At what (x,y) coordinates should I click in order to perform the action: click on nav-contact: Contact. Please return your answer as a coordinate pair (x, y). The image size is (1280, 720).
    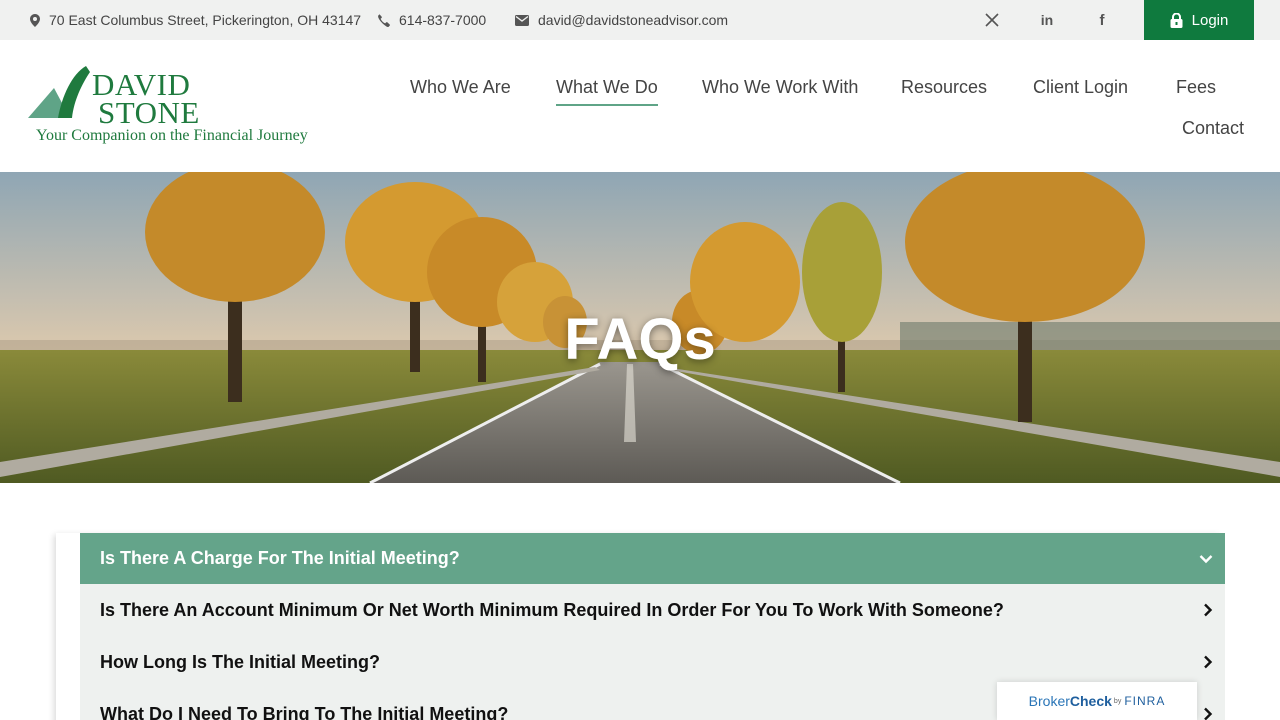
    Looking at the image, I should click on (1213, 128).